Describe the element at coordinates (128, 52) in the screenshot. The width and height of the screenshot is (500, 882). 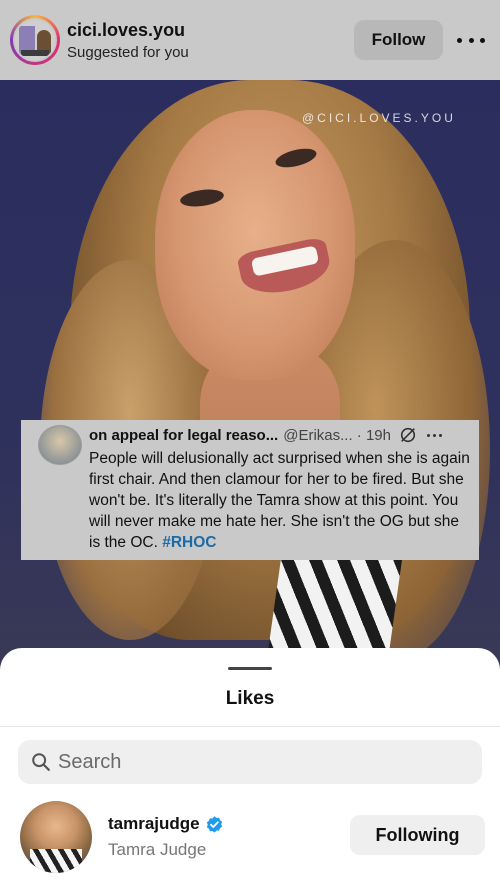
I see `post-subtitle: Suggested for you` at that location.